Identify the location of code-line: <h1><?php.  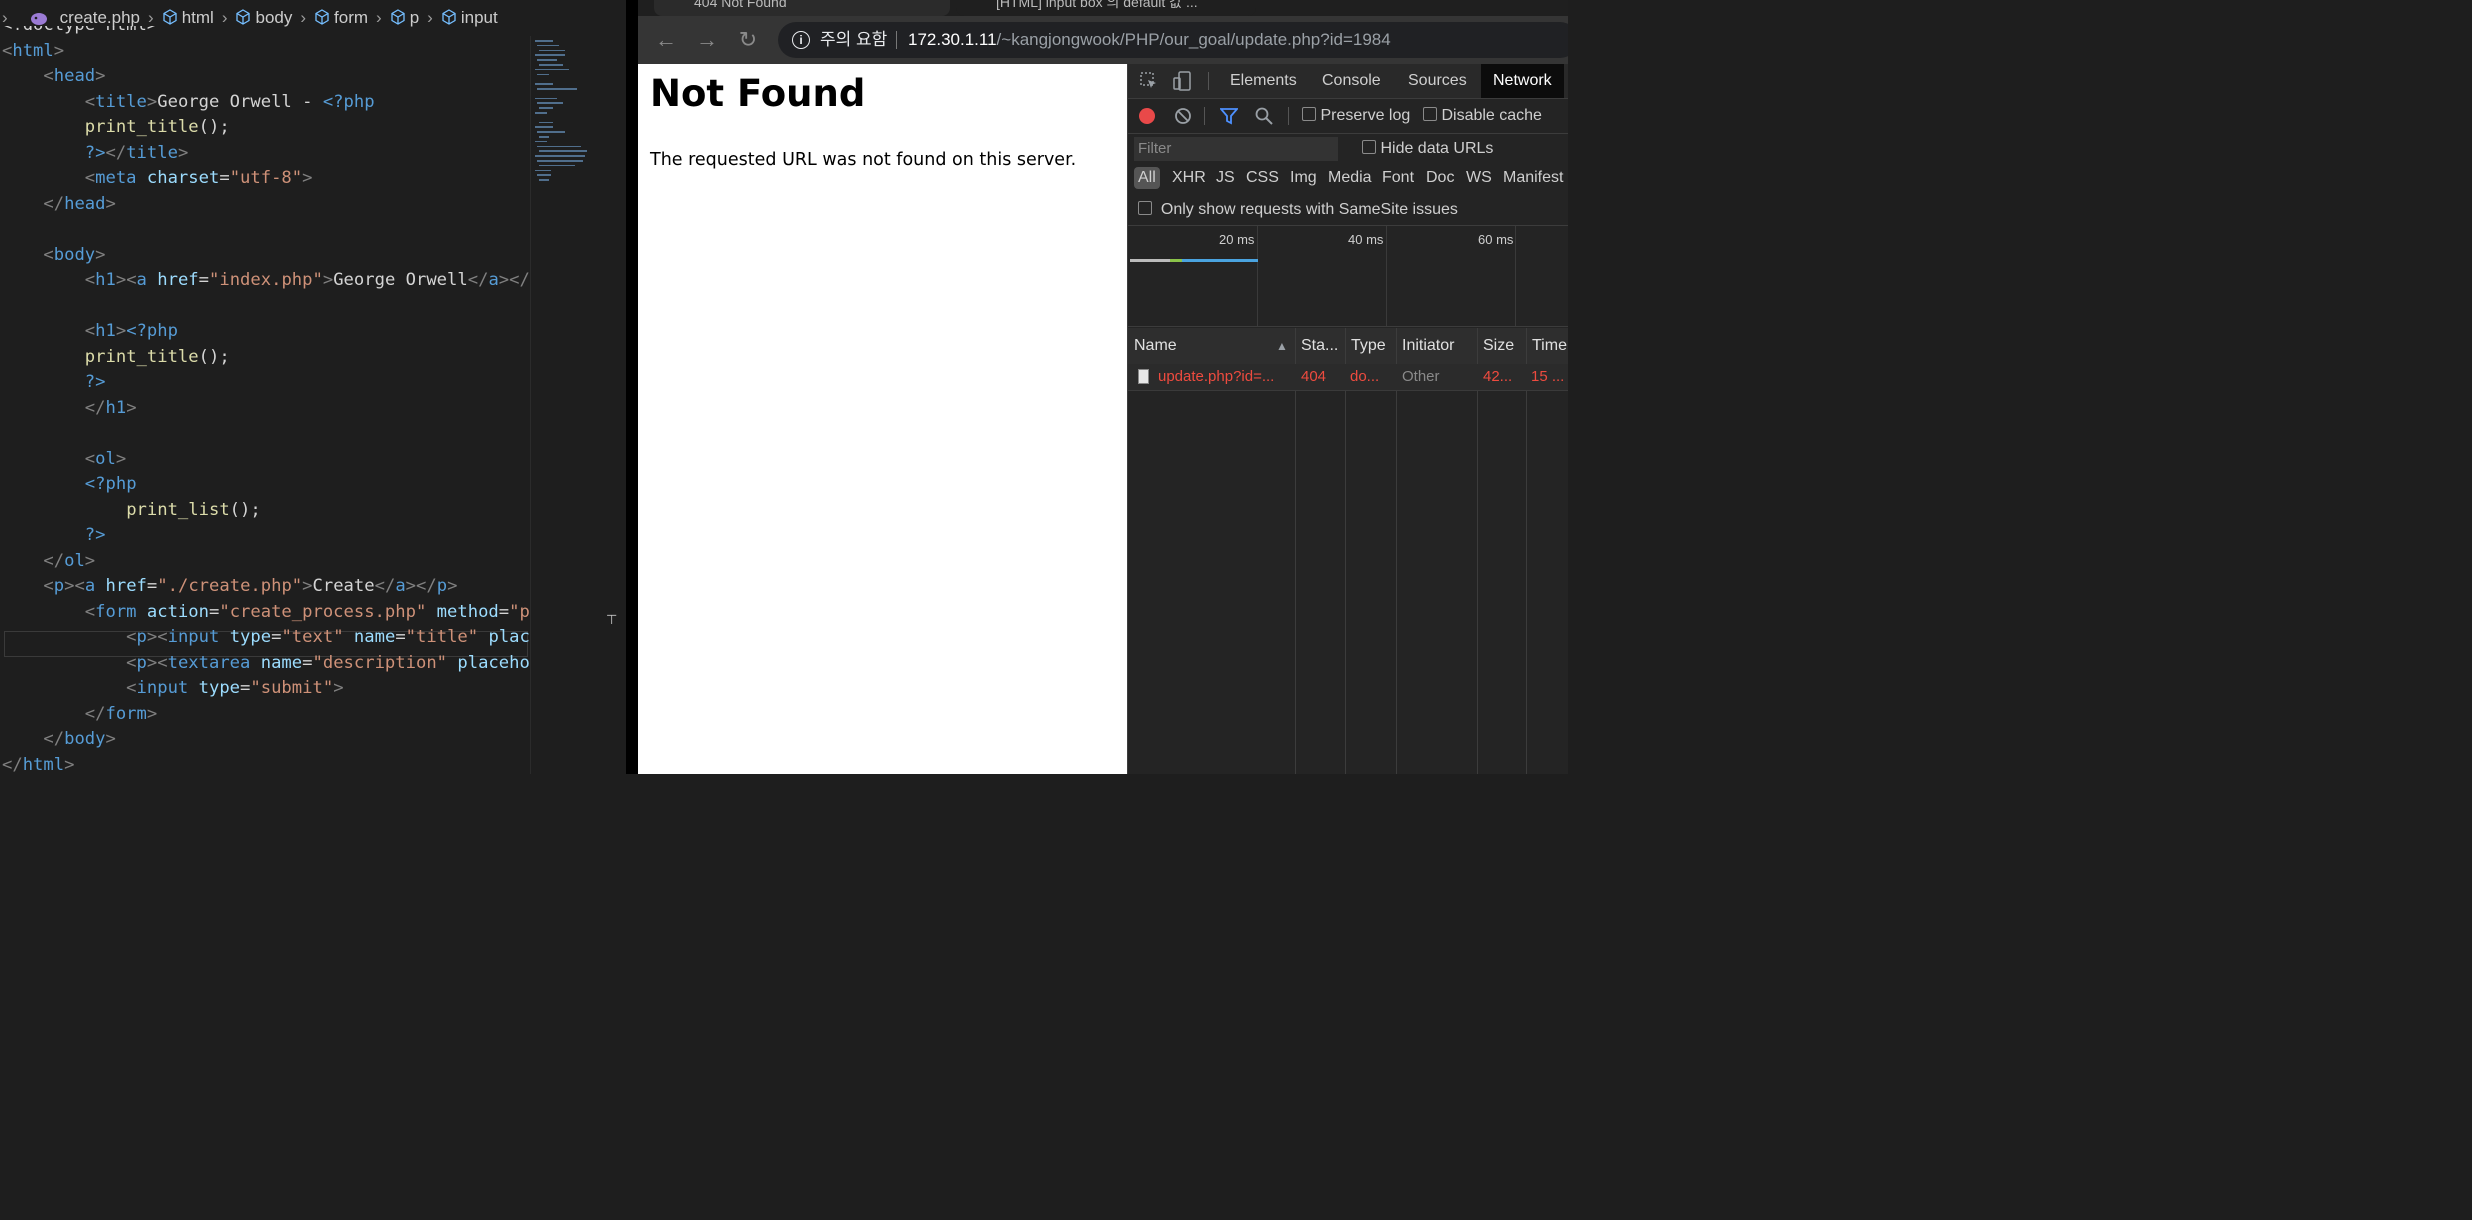
(90, 331).